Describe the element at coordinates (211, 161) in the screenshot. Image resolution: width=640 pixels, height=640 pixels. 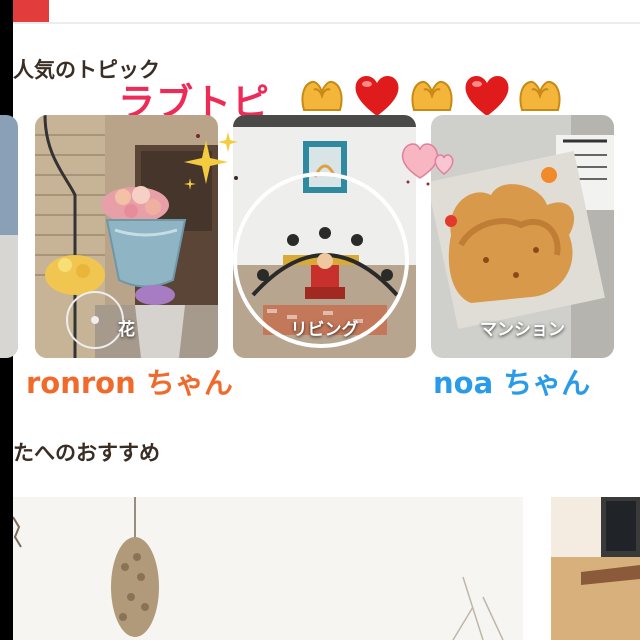
I see `sparkles-icon` at that location.